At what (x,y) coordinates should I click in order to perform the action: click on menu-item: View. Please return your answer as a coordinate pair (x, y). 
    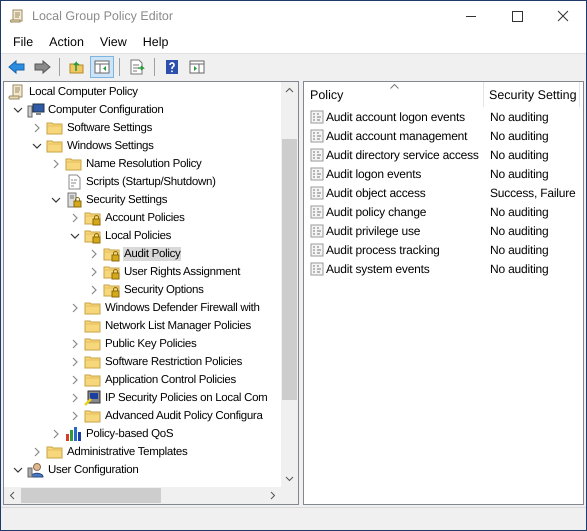
    Looking at the image, I should click on (113, 42).